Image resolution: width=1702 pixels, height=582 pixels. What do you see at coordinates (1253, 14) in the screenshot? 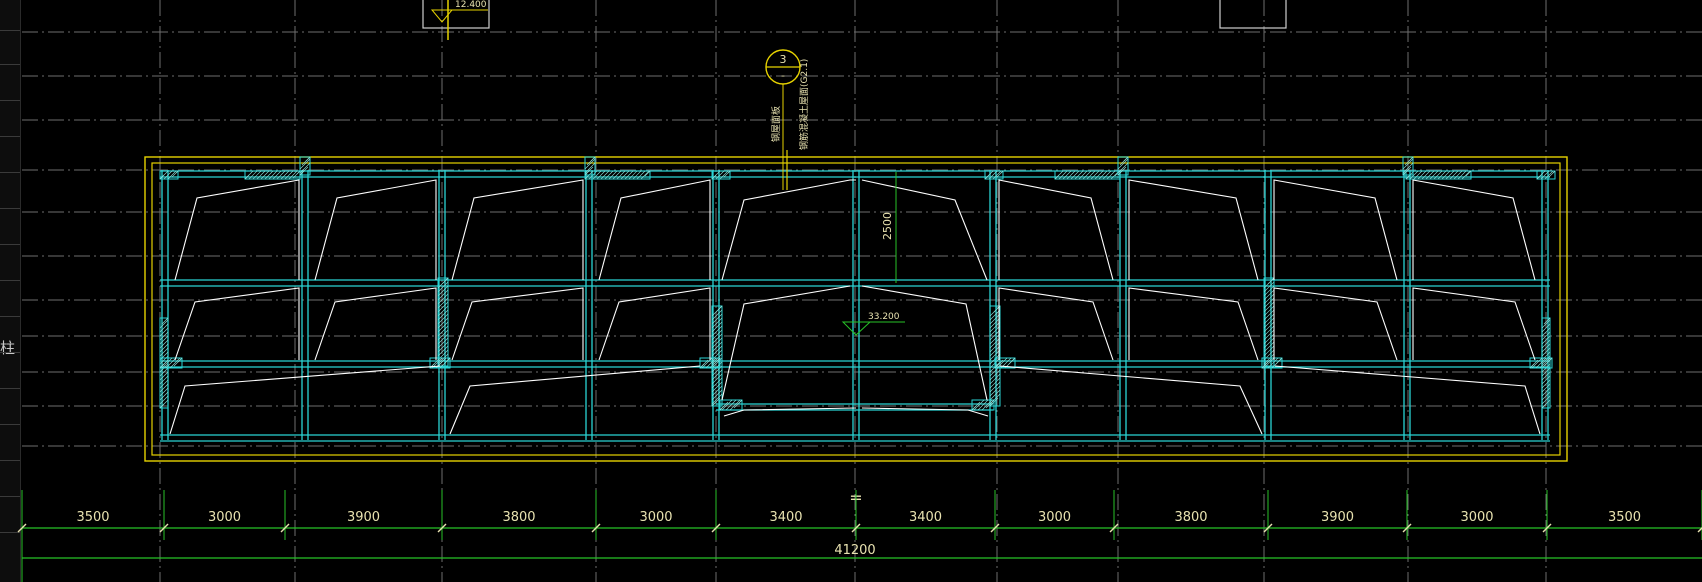
I see `top-box-right` at bounding box center [1253, 14].